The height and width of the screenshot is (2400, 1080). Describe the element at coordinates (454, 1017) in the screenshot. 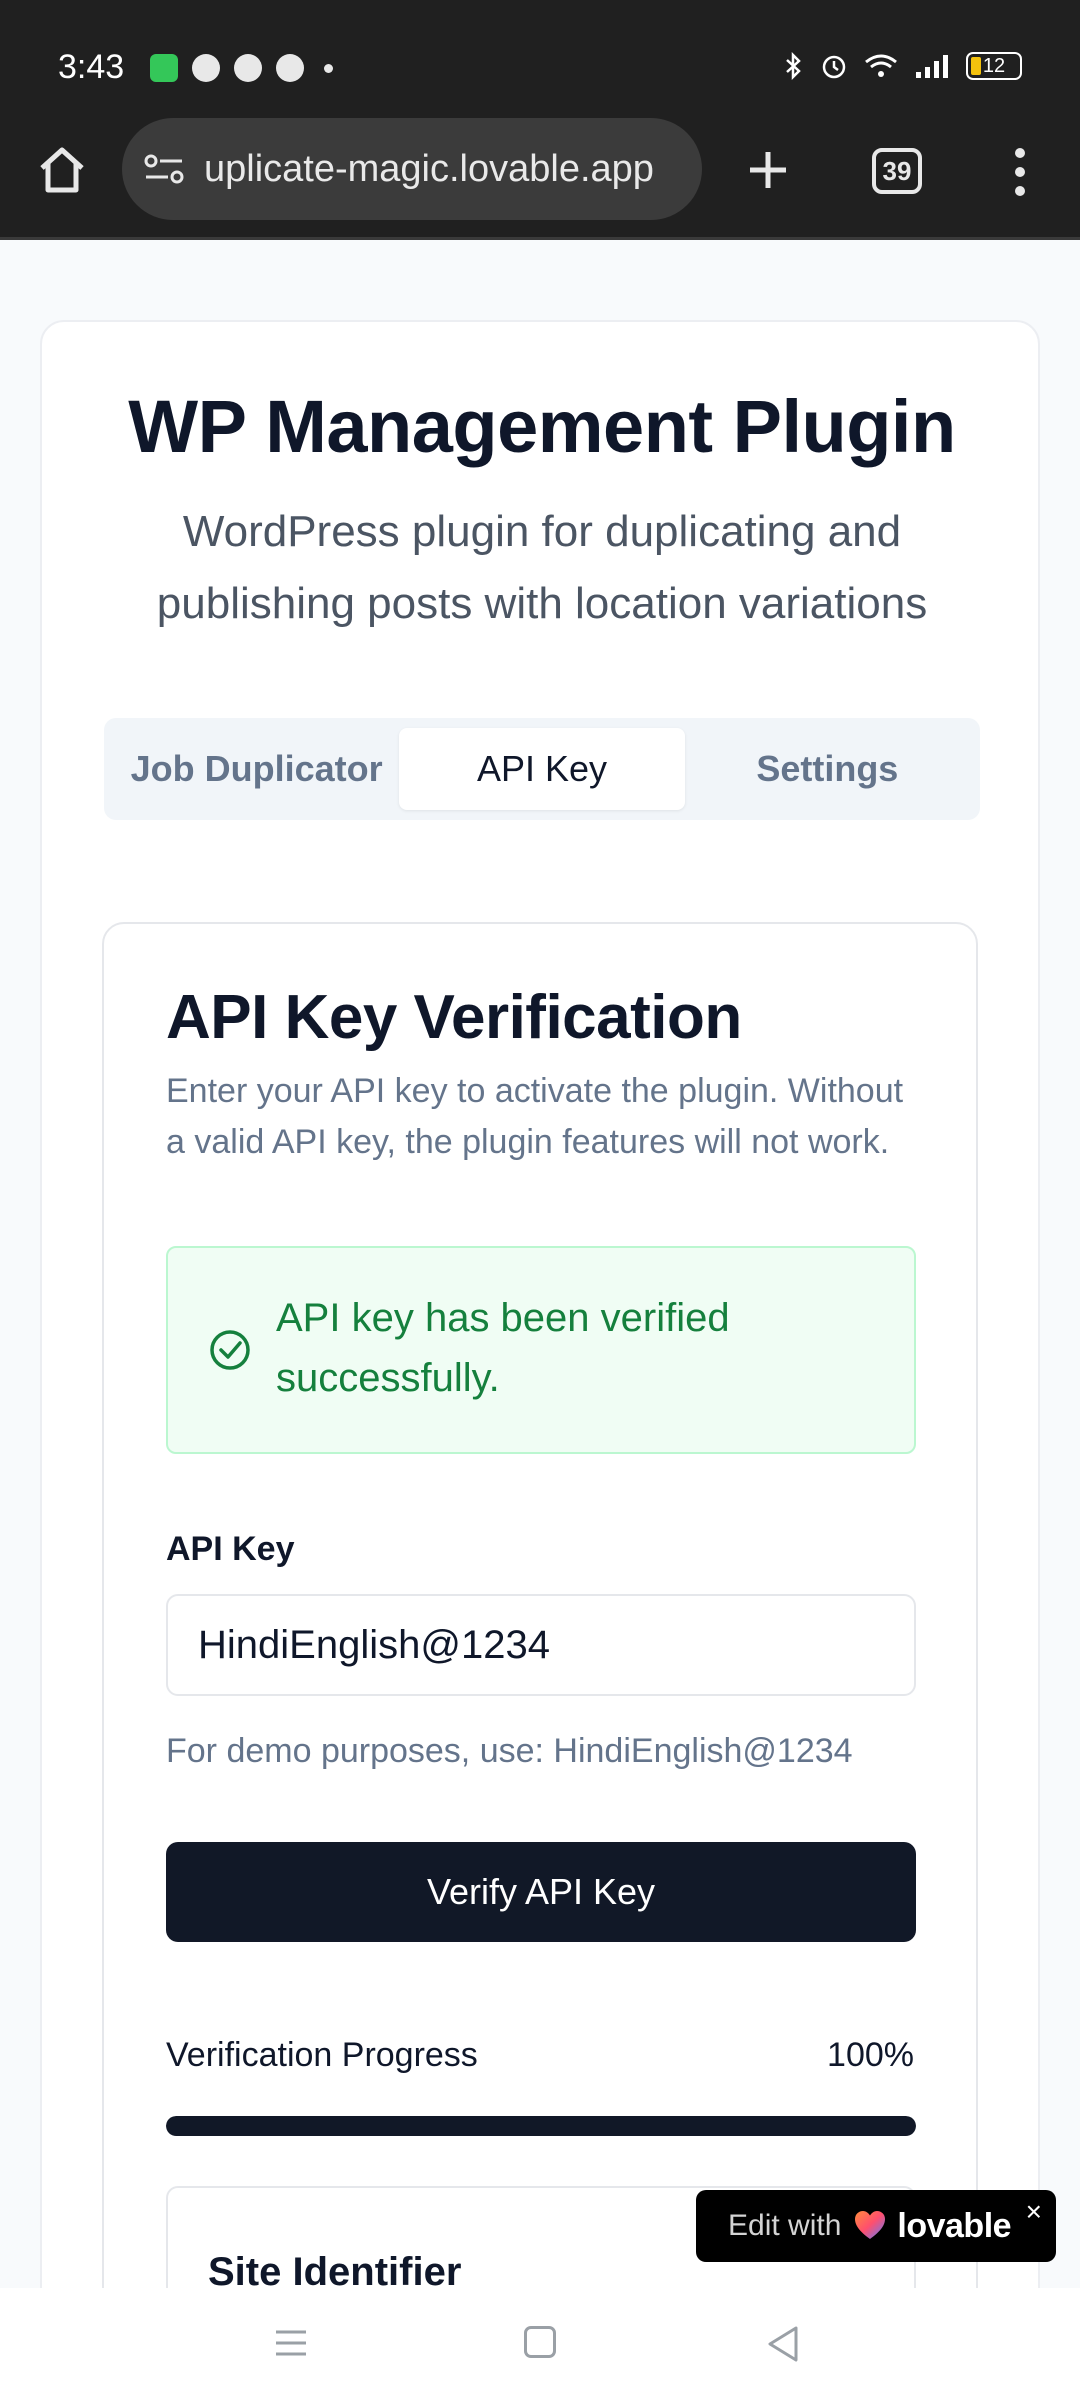

I see `panel-title: API Key Verification` at that location.